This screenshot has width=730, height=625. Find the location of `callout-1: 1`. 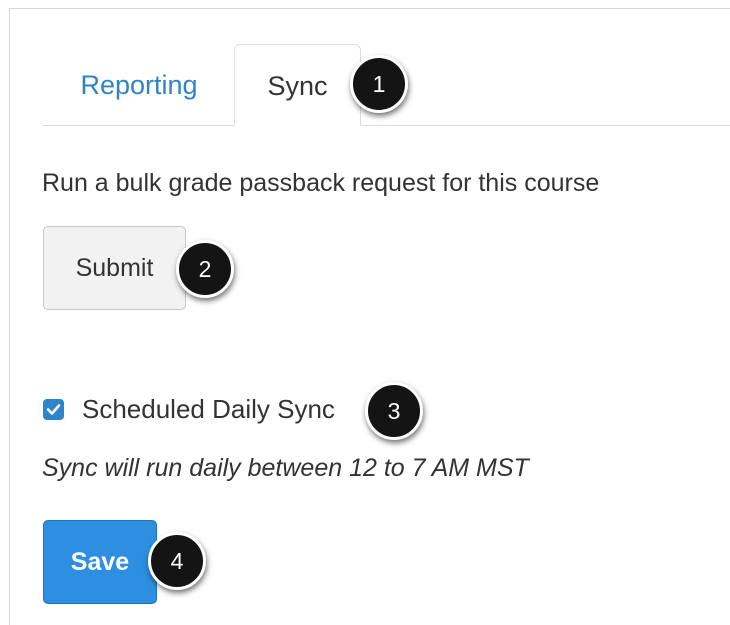

callout-1: 1 is located at coordinates (379, 84).